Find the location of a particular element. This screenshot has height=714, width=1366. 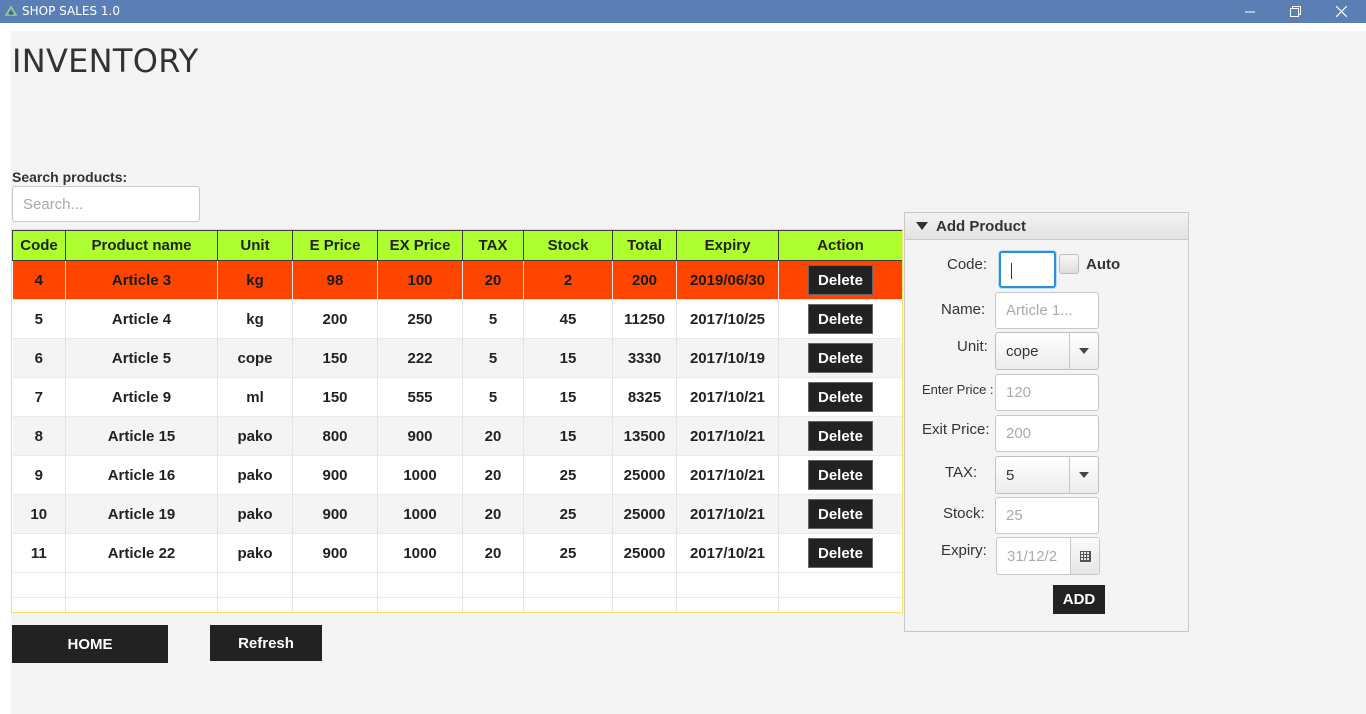

cell-e-price: 900 is located at coordinates (335, 475).